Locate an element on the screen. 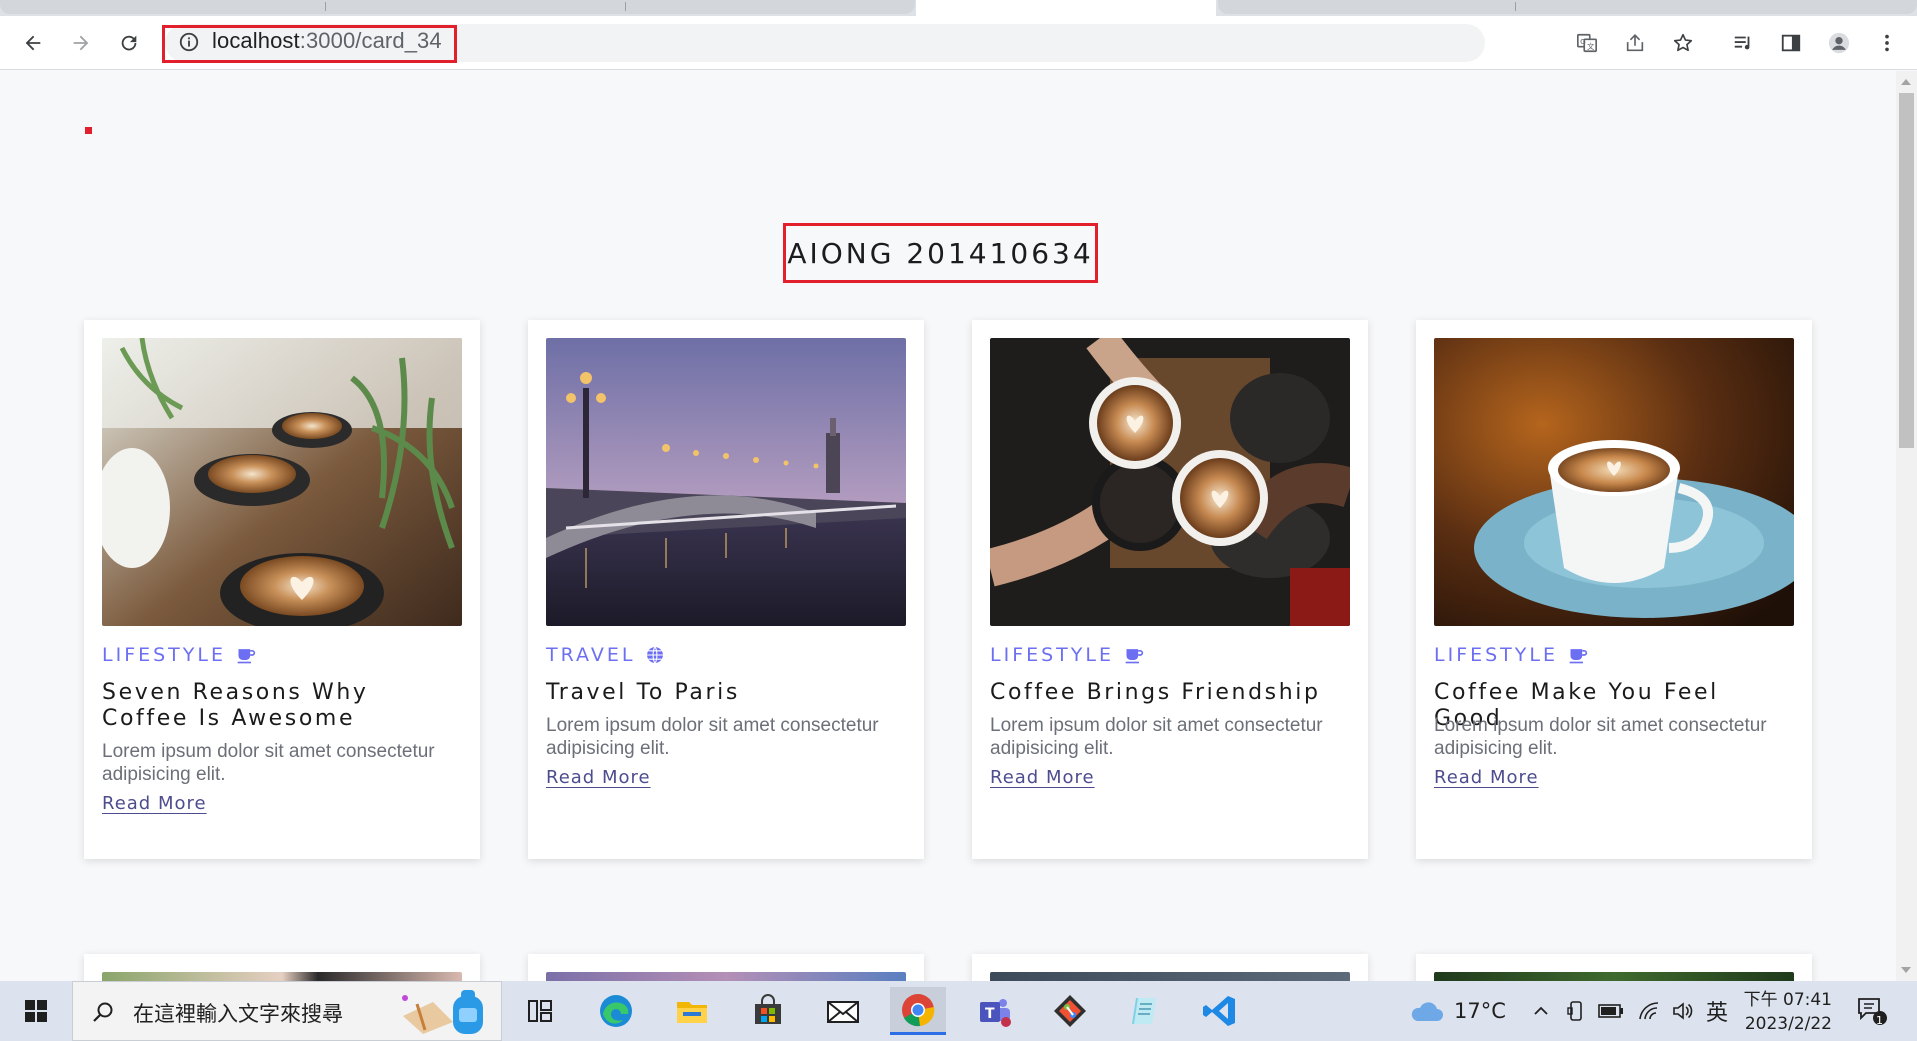 The width and height of the screenshot is (1917, 1041). profile-icon is located at coordinates (1839, 43).